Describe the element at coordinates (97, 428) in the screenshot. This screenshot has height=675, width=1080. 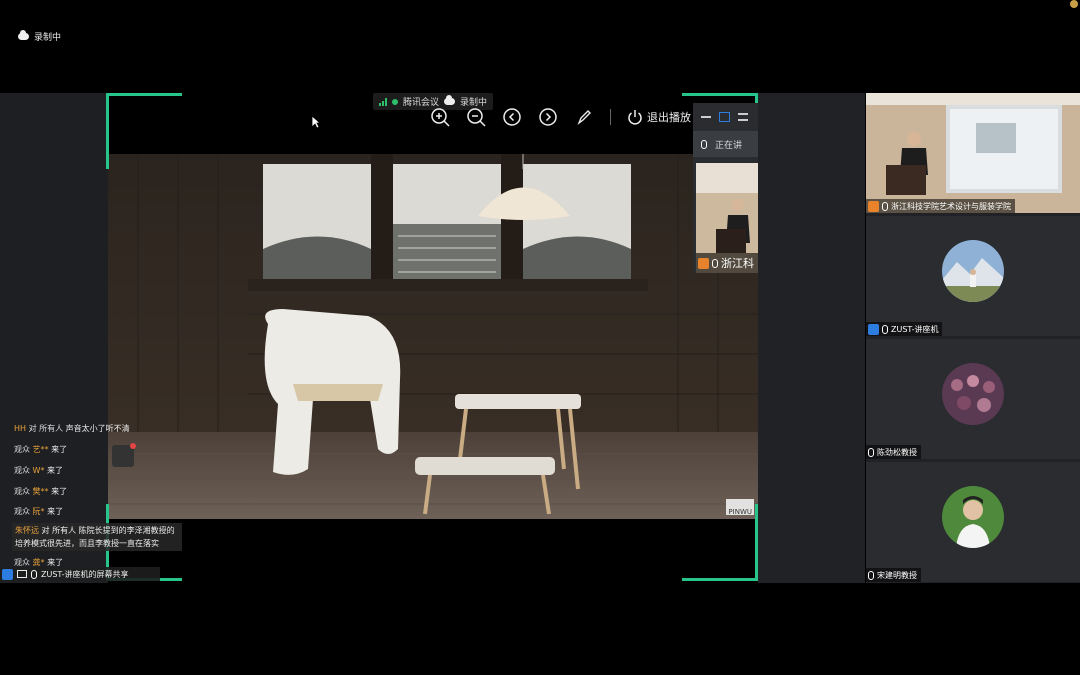
I see `chat-text: 声音太小了听不清` at that location.